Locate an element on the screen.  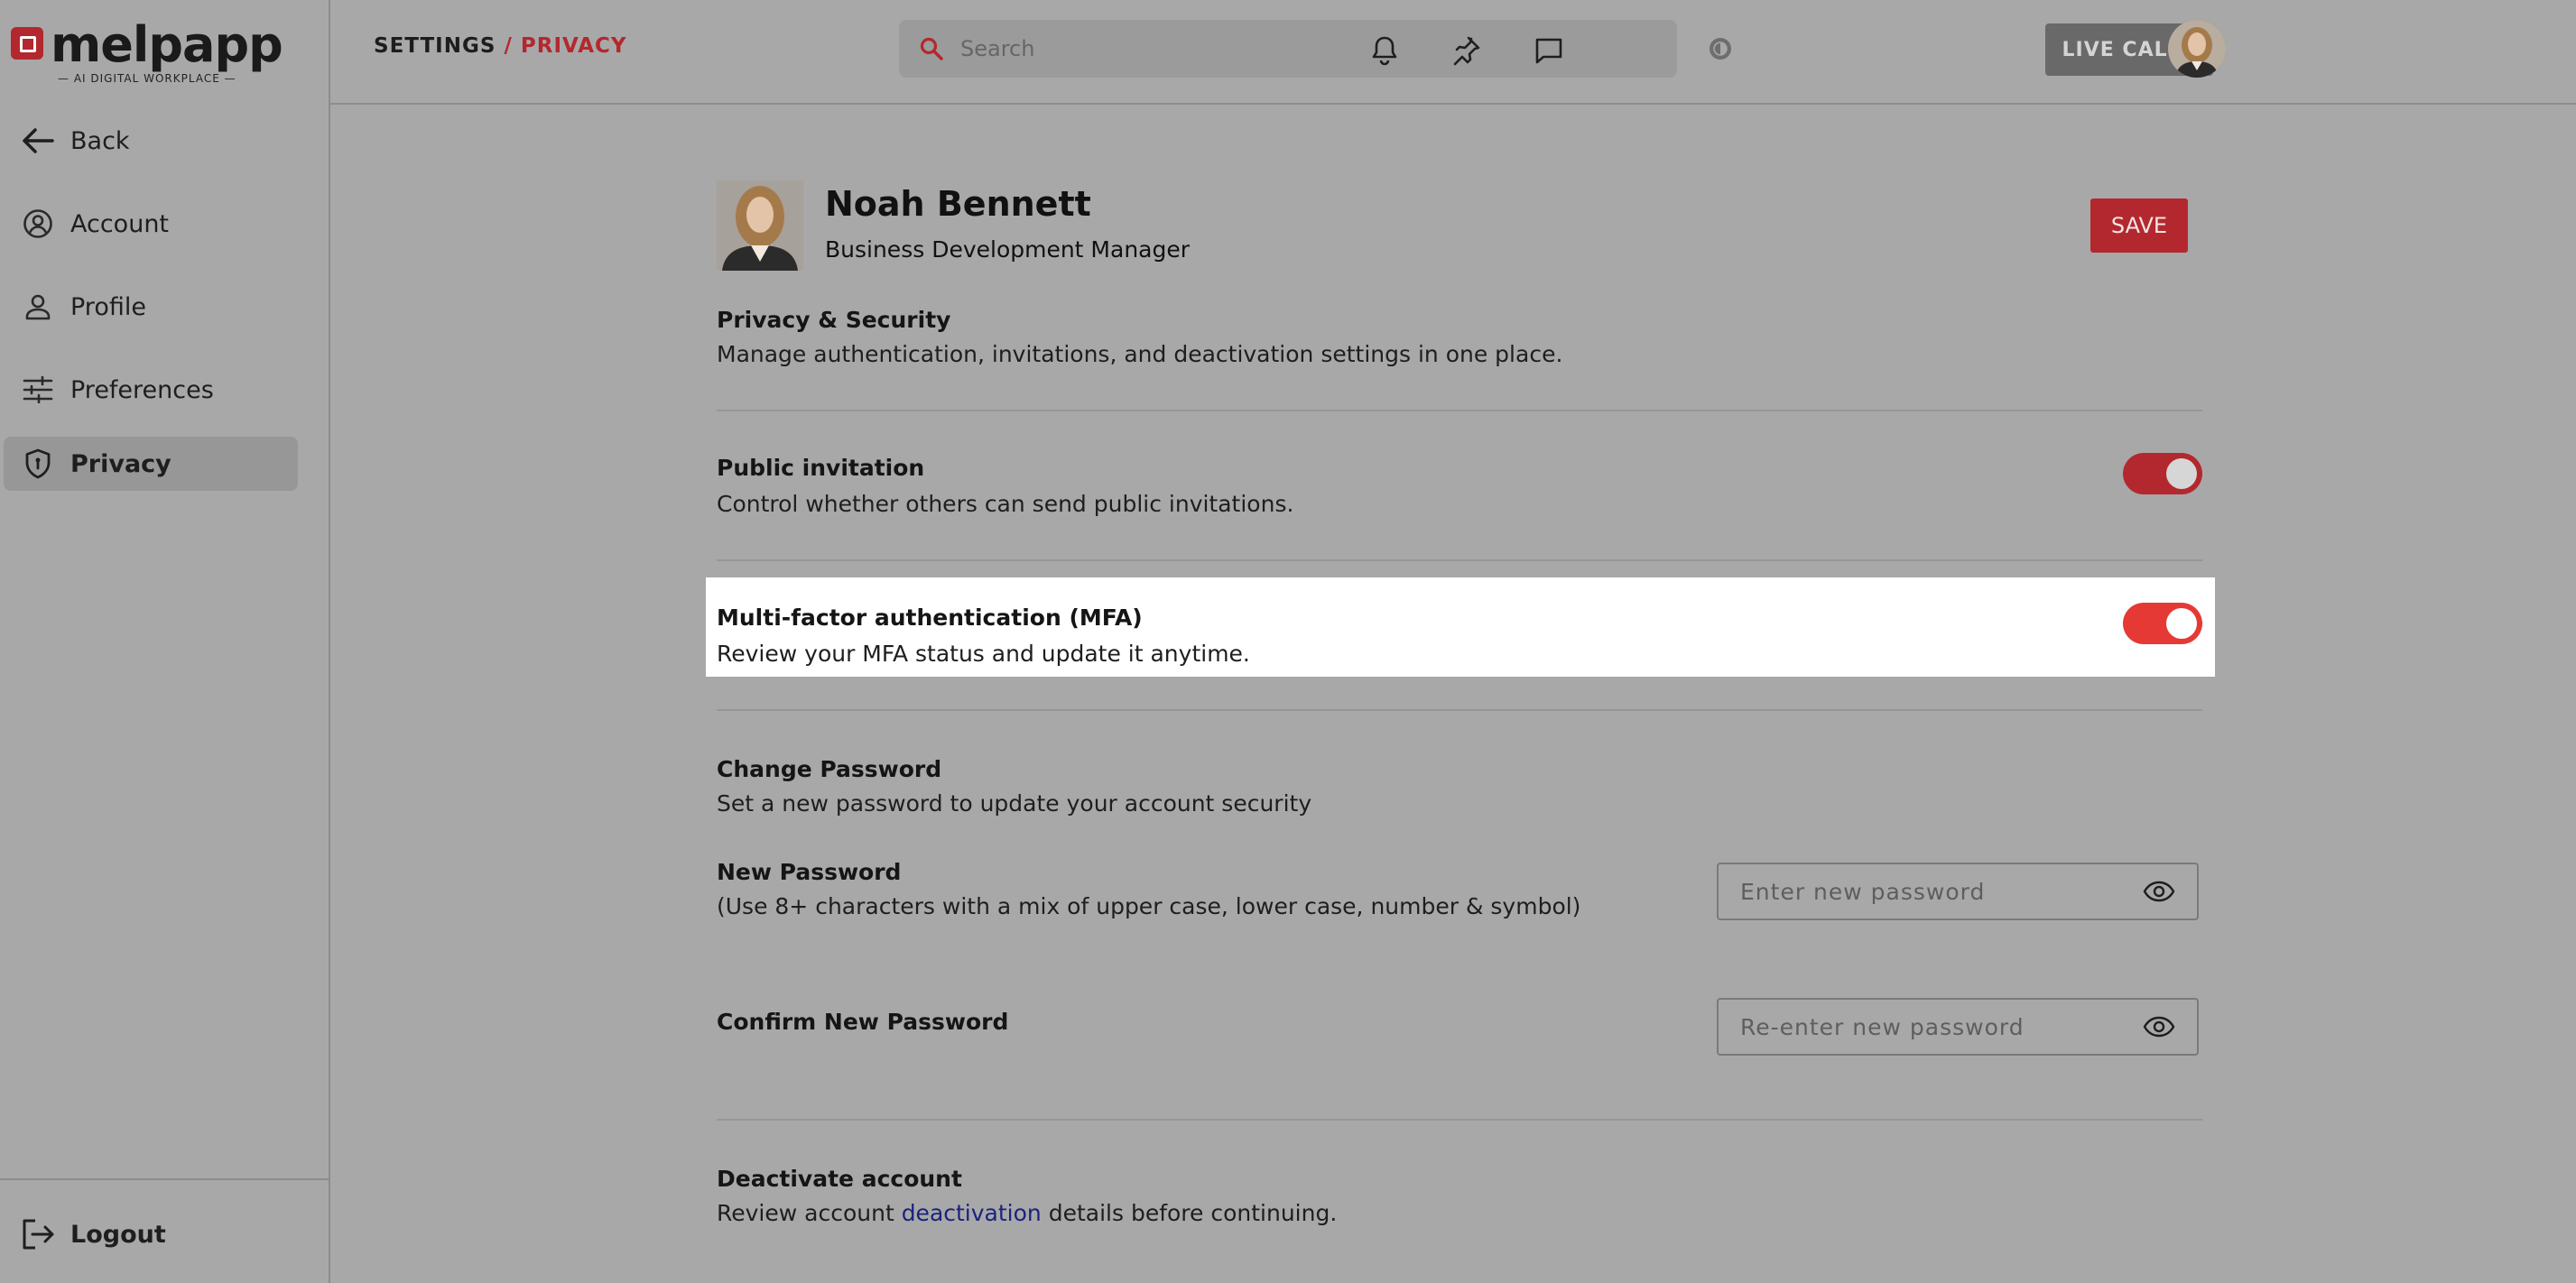
sidebar-item-label: Profile is located at coordinates (108, 307).